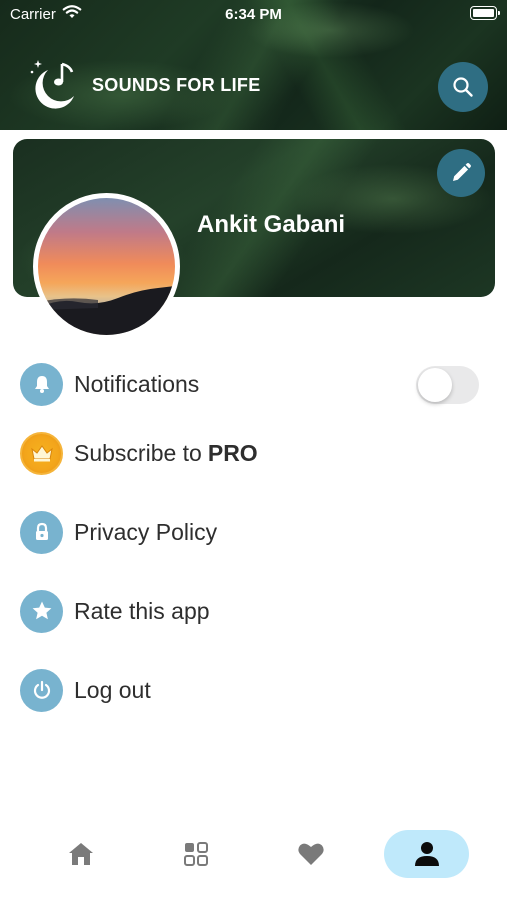 The height and width of the screenshot is (900, 507). Describe the element at coordinates (41, 690) in the screenshot. I see `power-icon` at that location.